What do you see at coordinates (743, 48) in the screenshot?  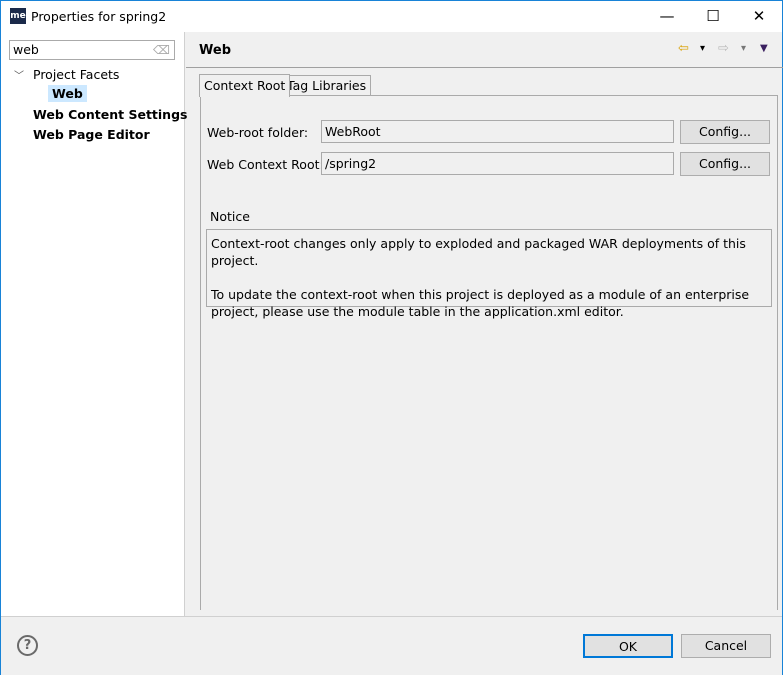 I see `forward-dropdown-icon: ▾` at bounding box center [743, 48].